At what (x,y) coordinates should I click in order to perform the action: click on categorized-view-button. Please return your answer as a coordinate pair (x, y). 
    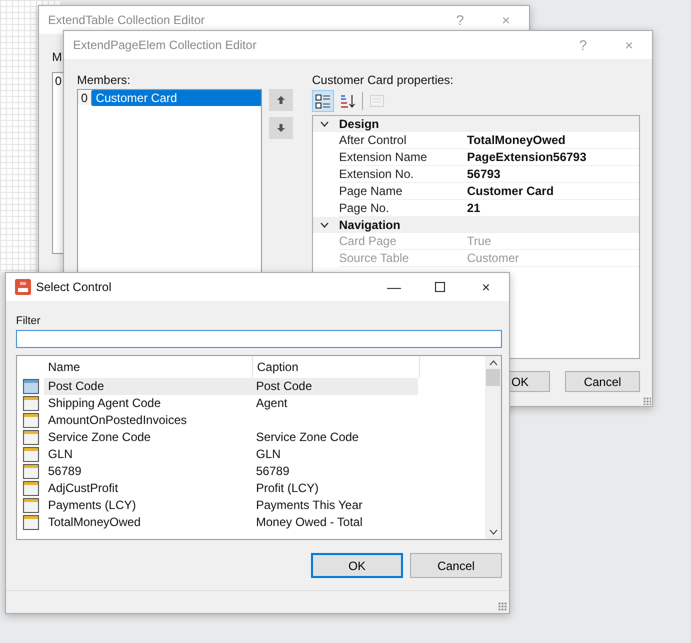
    Looking at the image, I should click on (323, 101).